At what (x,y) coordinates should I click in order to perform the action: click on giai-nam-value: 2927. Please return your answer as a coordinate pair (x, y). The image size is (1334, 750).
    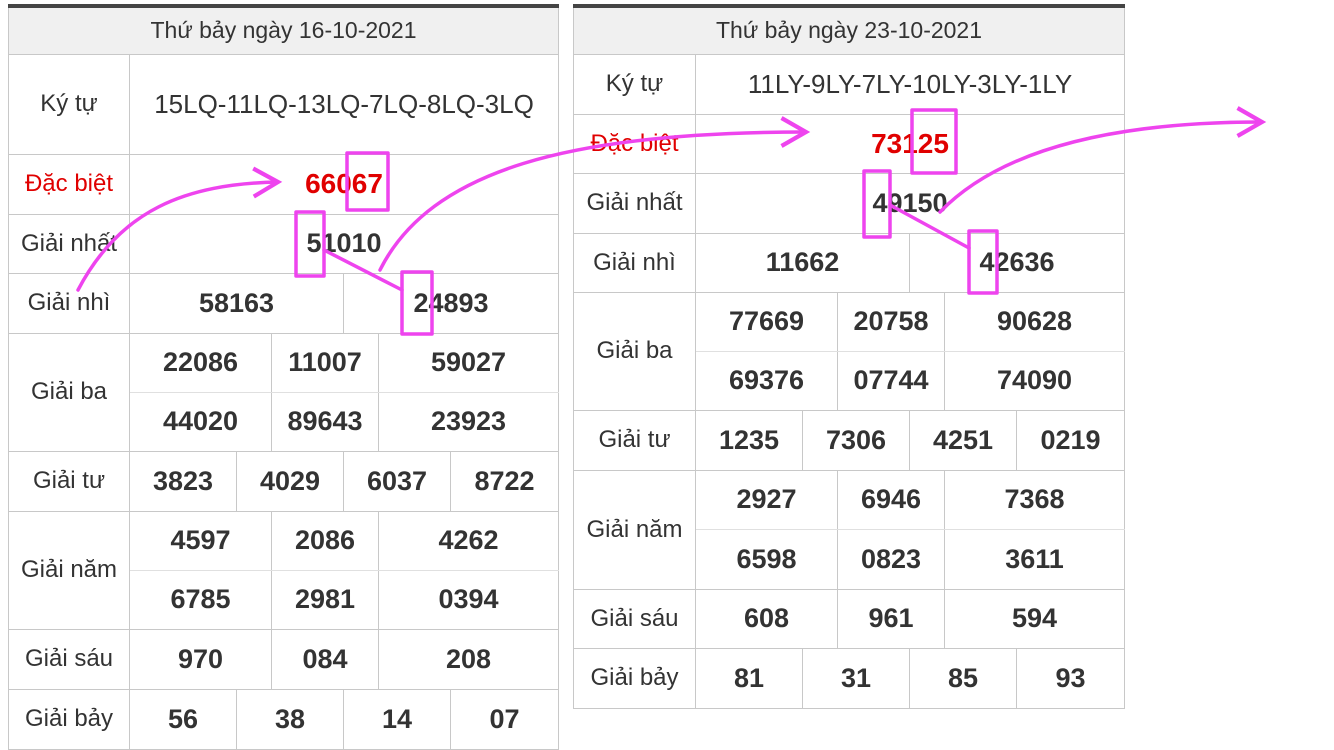
    Looking at the image, I should click on (766, 499).